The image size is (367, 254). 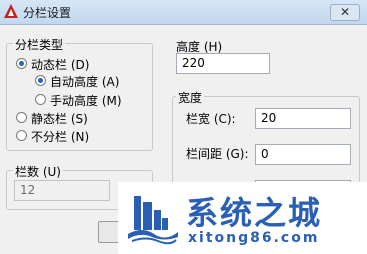 What do you see at coordinates (11, 11) in the screenshot?
I see `autocad-app-icon` at bounding box center [11, 11].